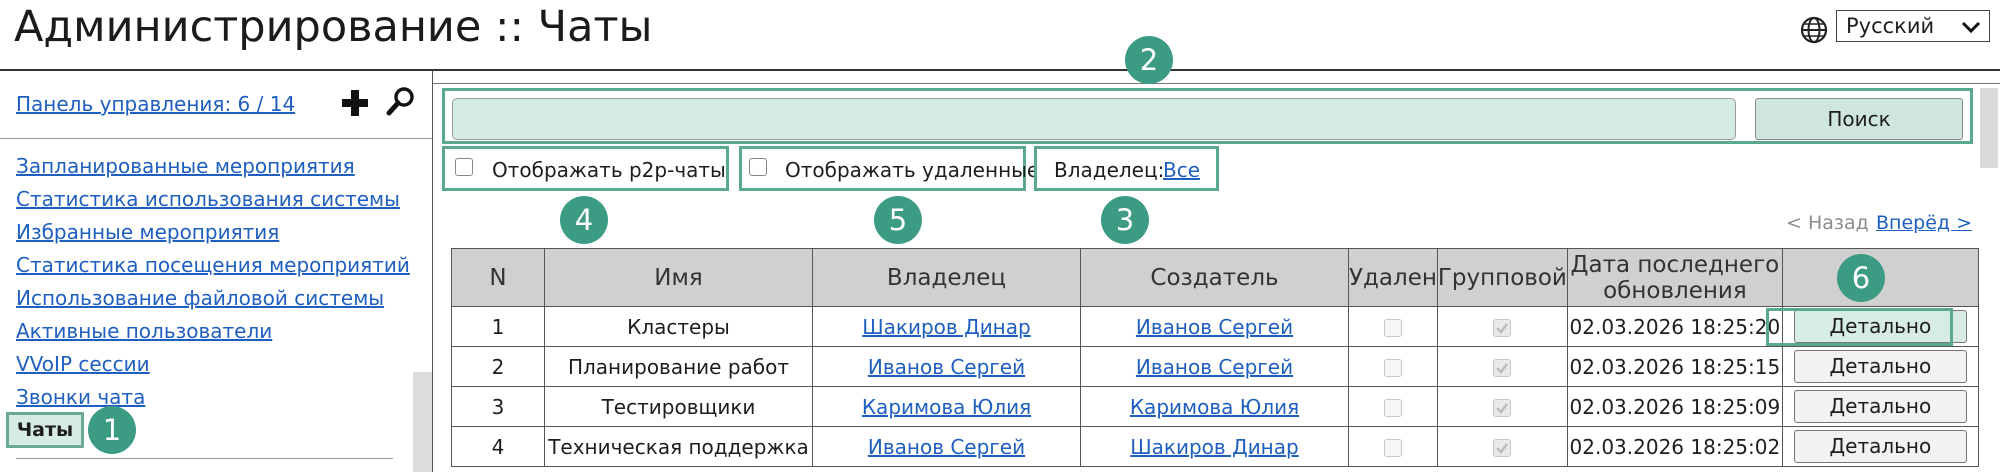 This screenshot has height=472, width=2000. What do you see at coordinates (1814, 30) in the screenshot?
I see `globe-icon` at bounding box center [1814, 30].